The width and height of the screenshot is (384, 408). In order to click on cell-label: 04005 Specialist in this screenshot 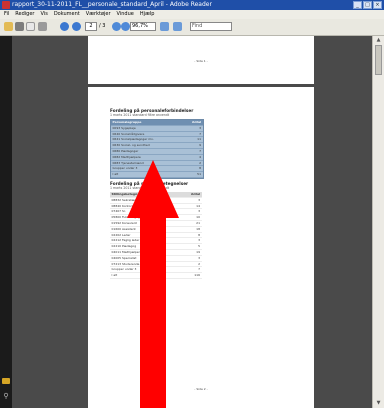, I will do `click(124, 257)`.